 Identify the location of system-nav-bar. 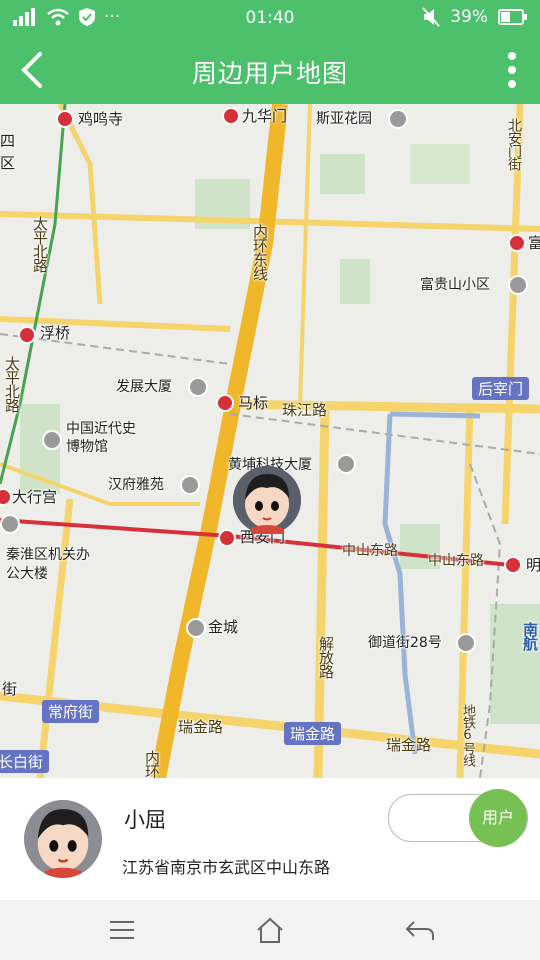
(270, 930).